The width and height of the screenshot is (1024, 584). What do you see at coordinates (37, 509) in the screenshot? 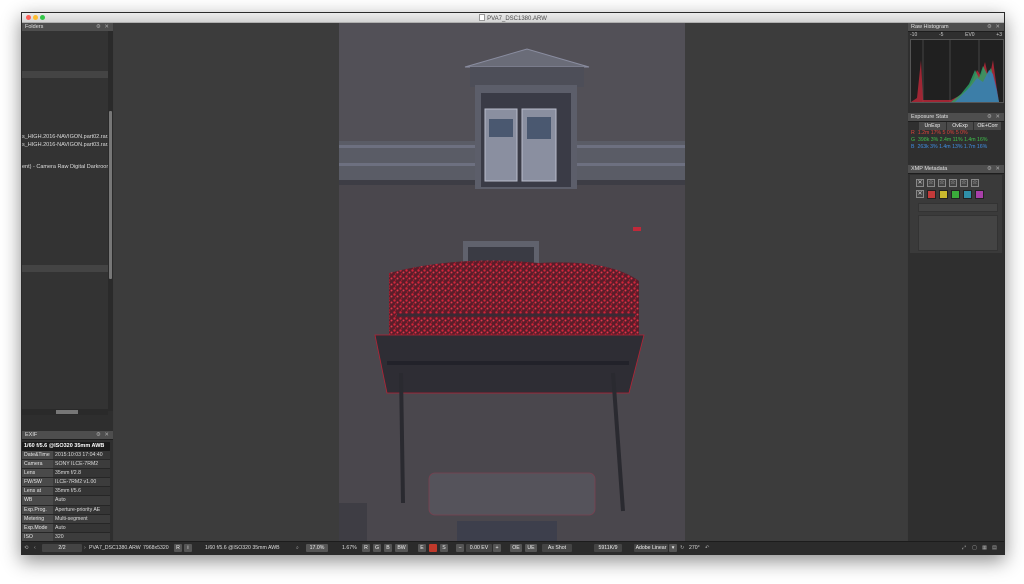
I see `exif-key: Exp.Prog.` at bounding box center [37, 509].